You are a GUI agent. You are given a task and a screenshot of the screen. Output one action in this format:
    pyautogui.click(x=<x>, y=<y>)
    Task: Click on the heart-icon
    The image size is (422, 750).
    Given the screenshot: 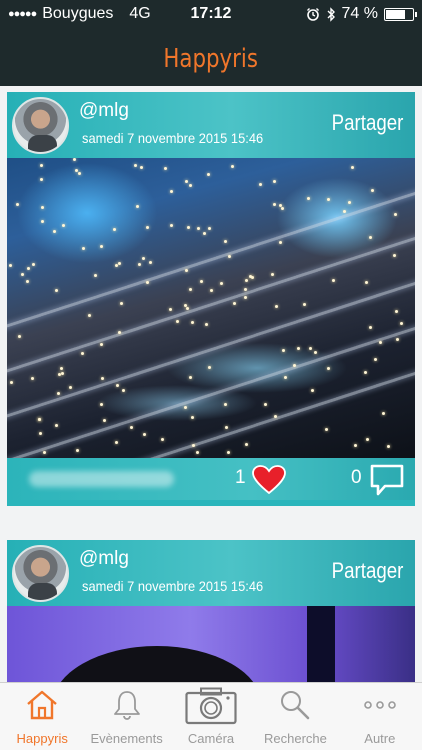 What is the action you would take?
    pyautogui.click(x=269, y=480)
    